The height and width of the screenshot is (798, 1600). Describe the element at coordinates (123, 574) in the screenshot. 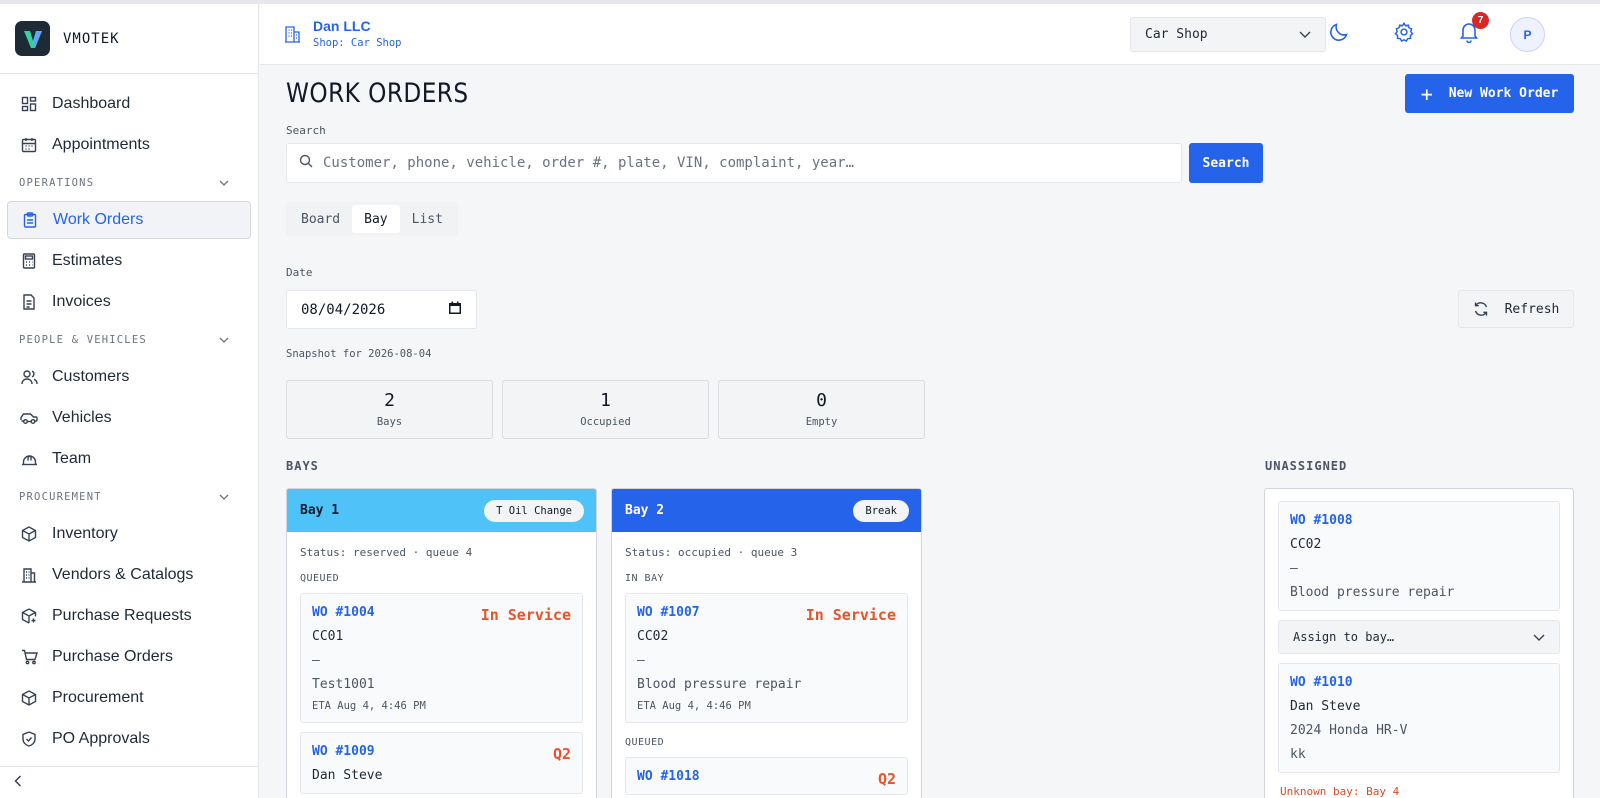

I see `sidebar-item-label: Vendors & Catalogs` at that location.